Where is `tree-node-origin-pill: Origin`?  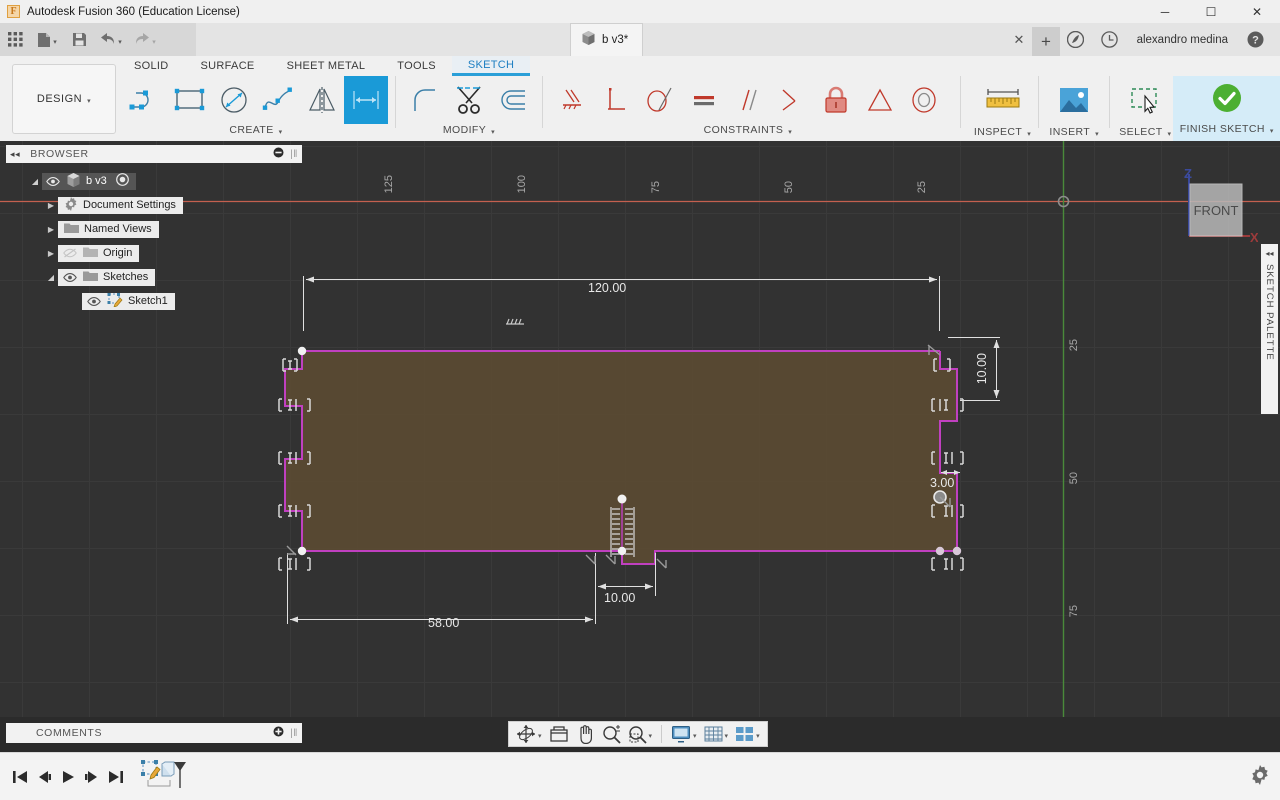 tree-node-origin-pill: Origin is located at coordinates (99, 253).